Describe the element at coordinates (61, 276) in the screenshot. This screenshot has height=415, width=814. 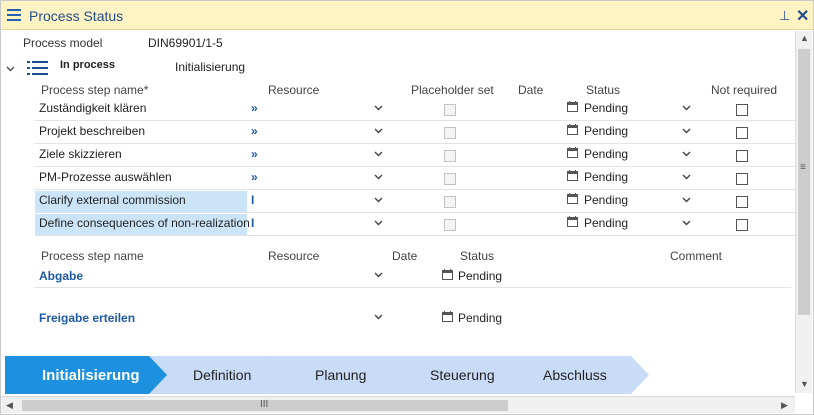
I see `step-link-abgabe: Abgabe` at that location.